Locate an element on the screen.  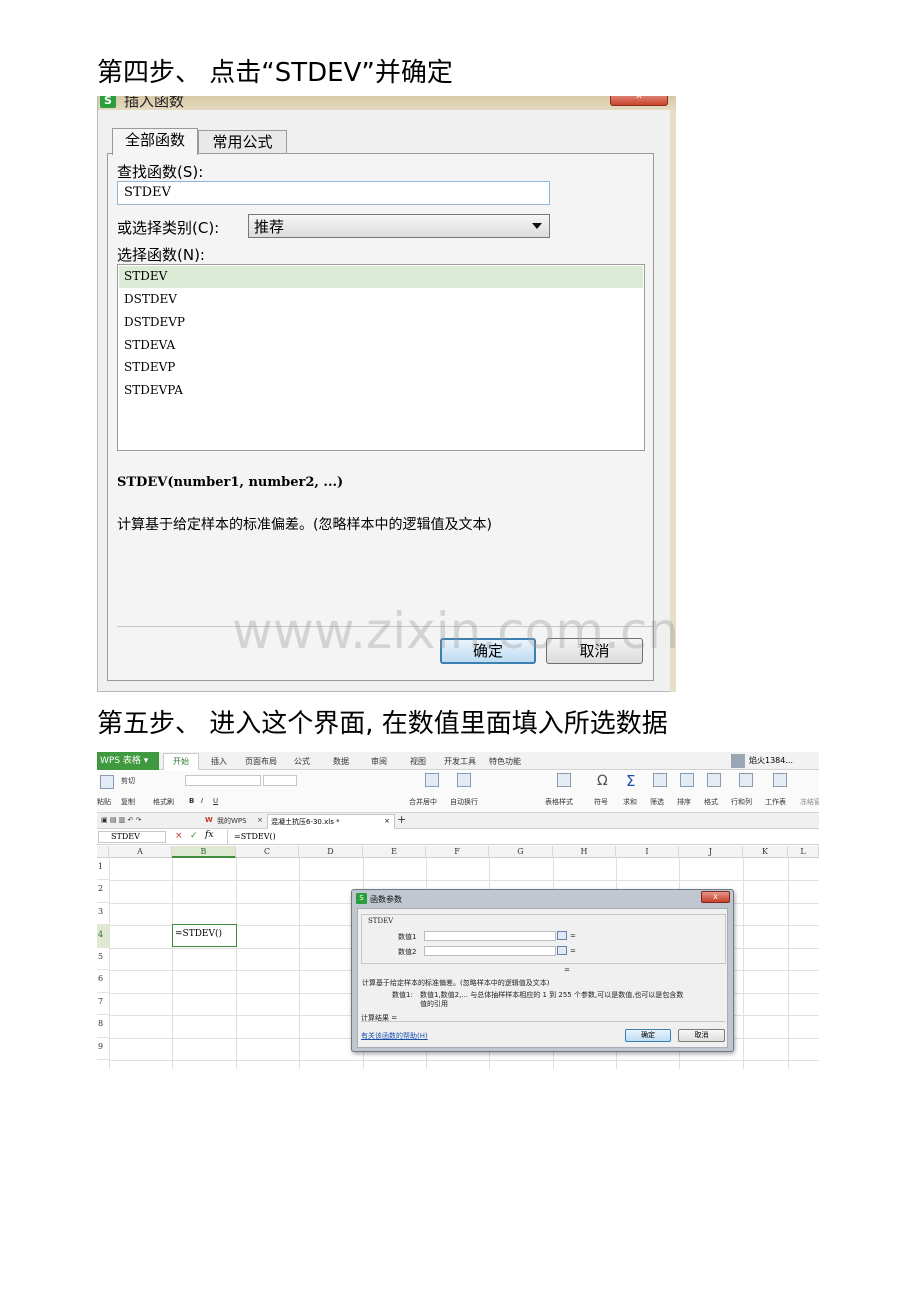
column-header: F is located at coordinates (457, 852).